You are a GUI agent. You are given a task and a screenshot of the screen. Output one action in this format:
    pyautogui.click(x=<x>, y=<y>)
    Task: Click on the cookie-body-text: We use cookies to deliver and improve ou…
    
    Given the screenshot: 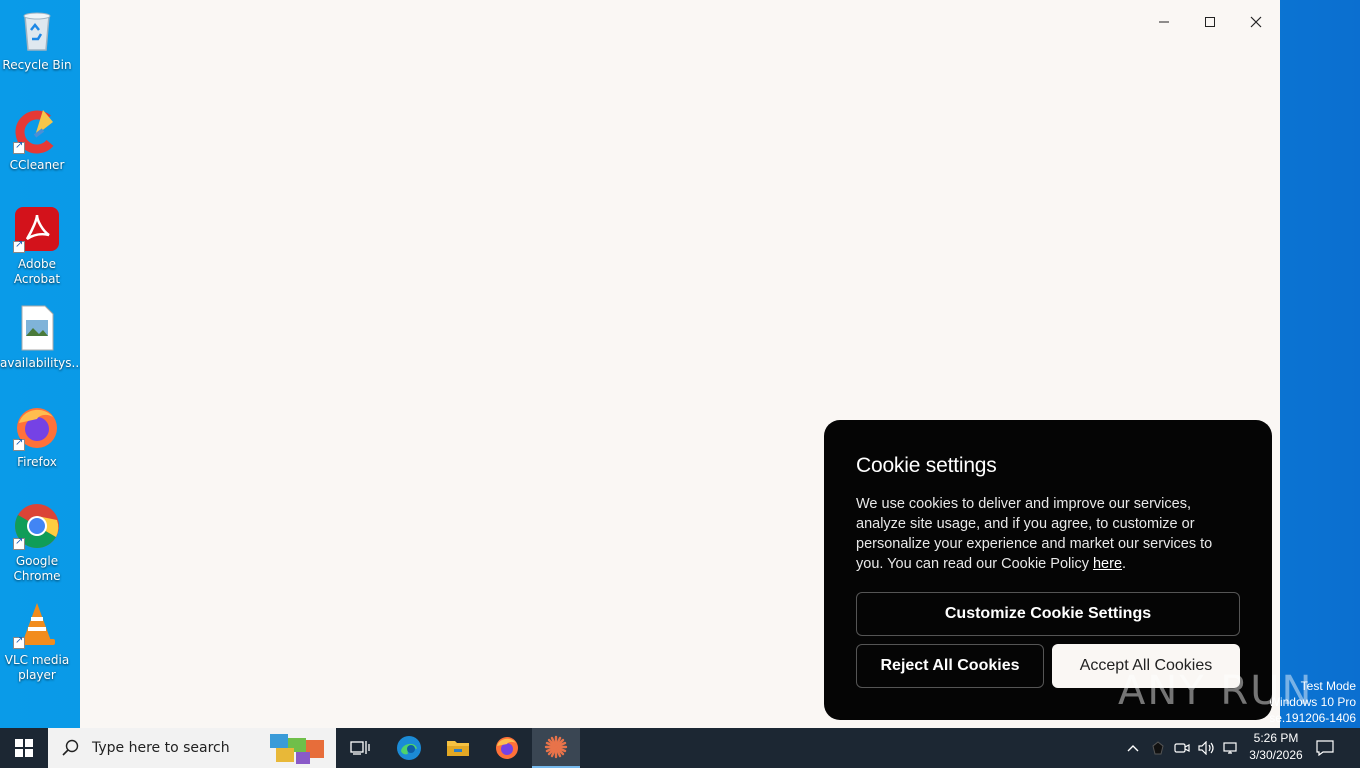 What is the action you would take?
    pyautogui.click(x=1034, y=534)
    